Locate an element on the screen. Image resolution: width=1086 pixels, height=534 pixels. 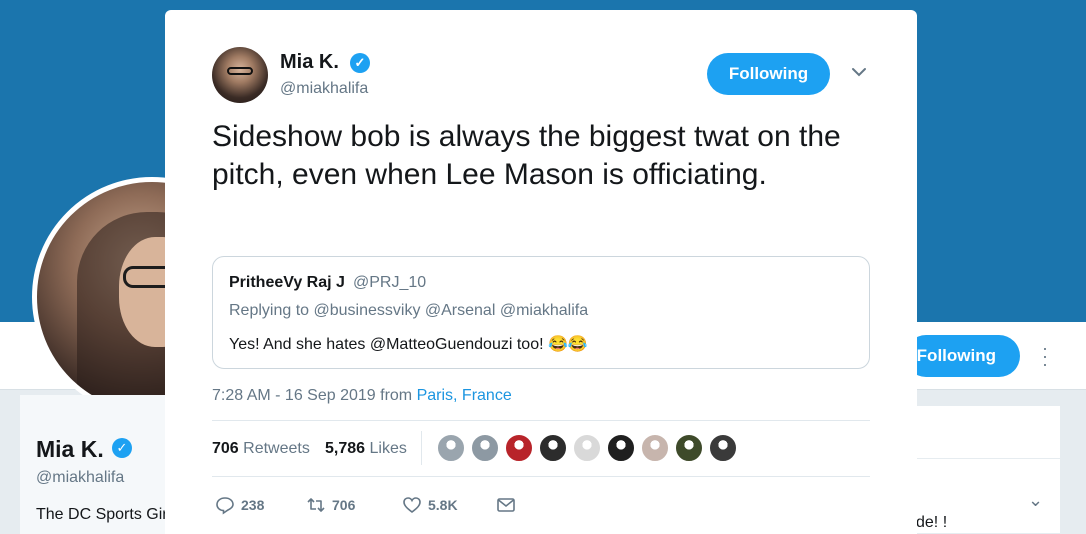
reply-count: 238 is located at coordinates (253, 505).